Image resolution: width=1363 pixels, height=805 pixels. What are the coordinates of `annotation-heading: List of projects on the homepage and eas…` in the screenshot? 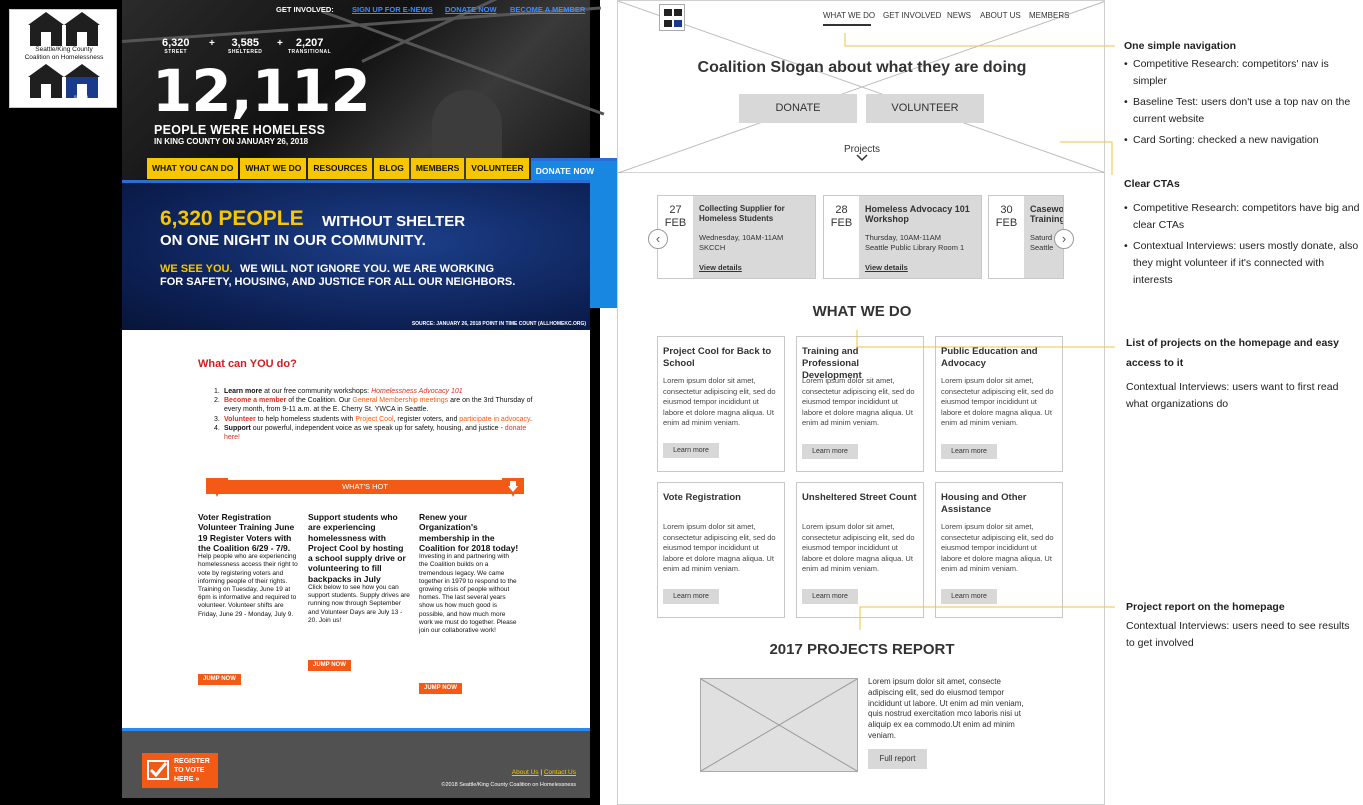 It's located at (1232, 353).